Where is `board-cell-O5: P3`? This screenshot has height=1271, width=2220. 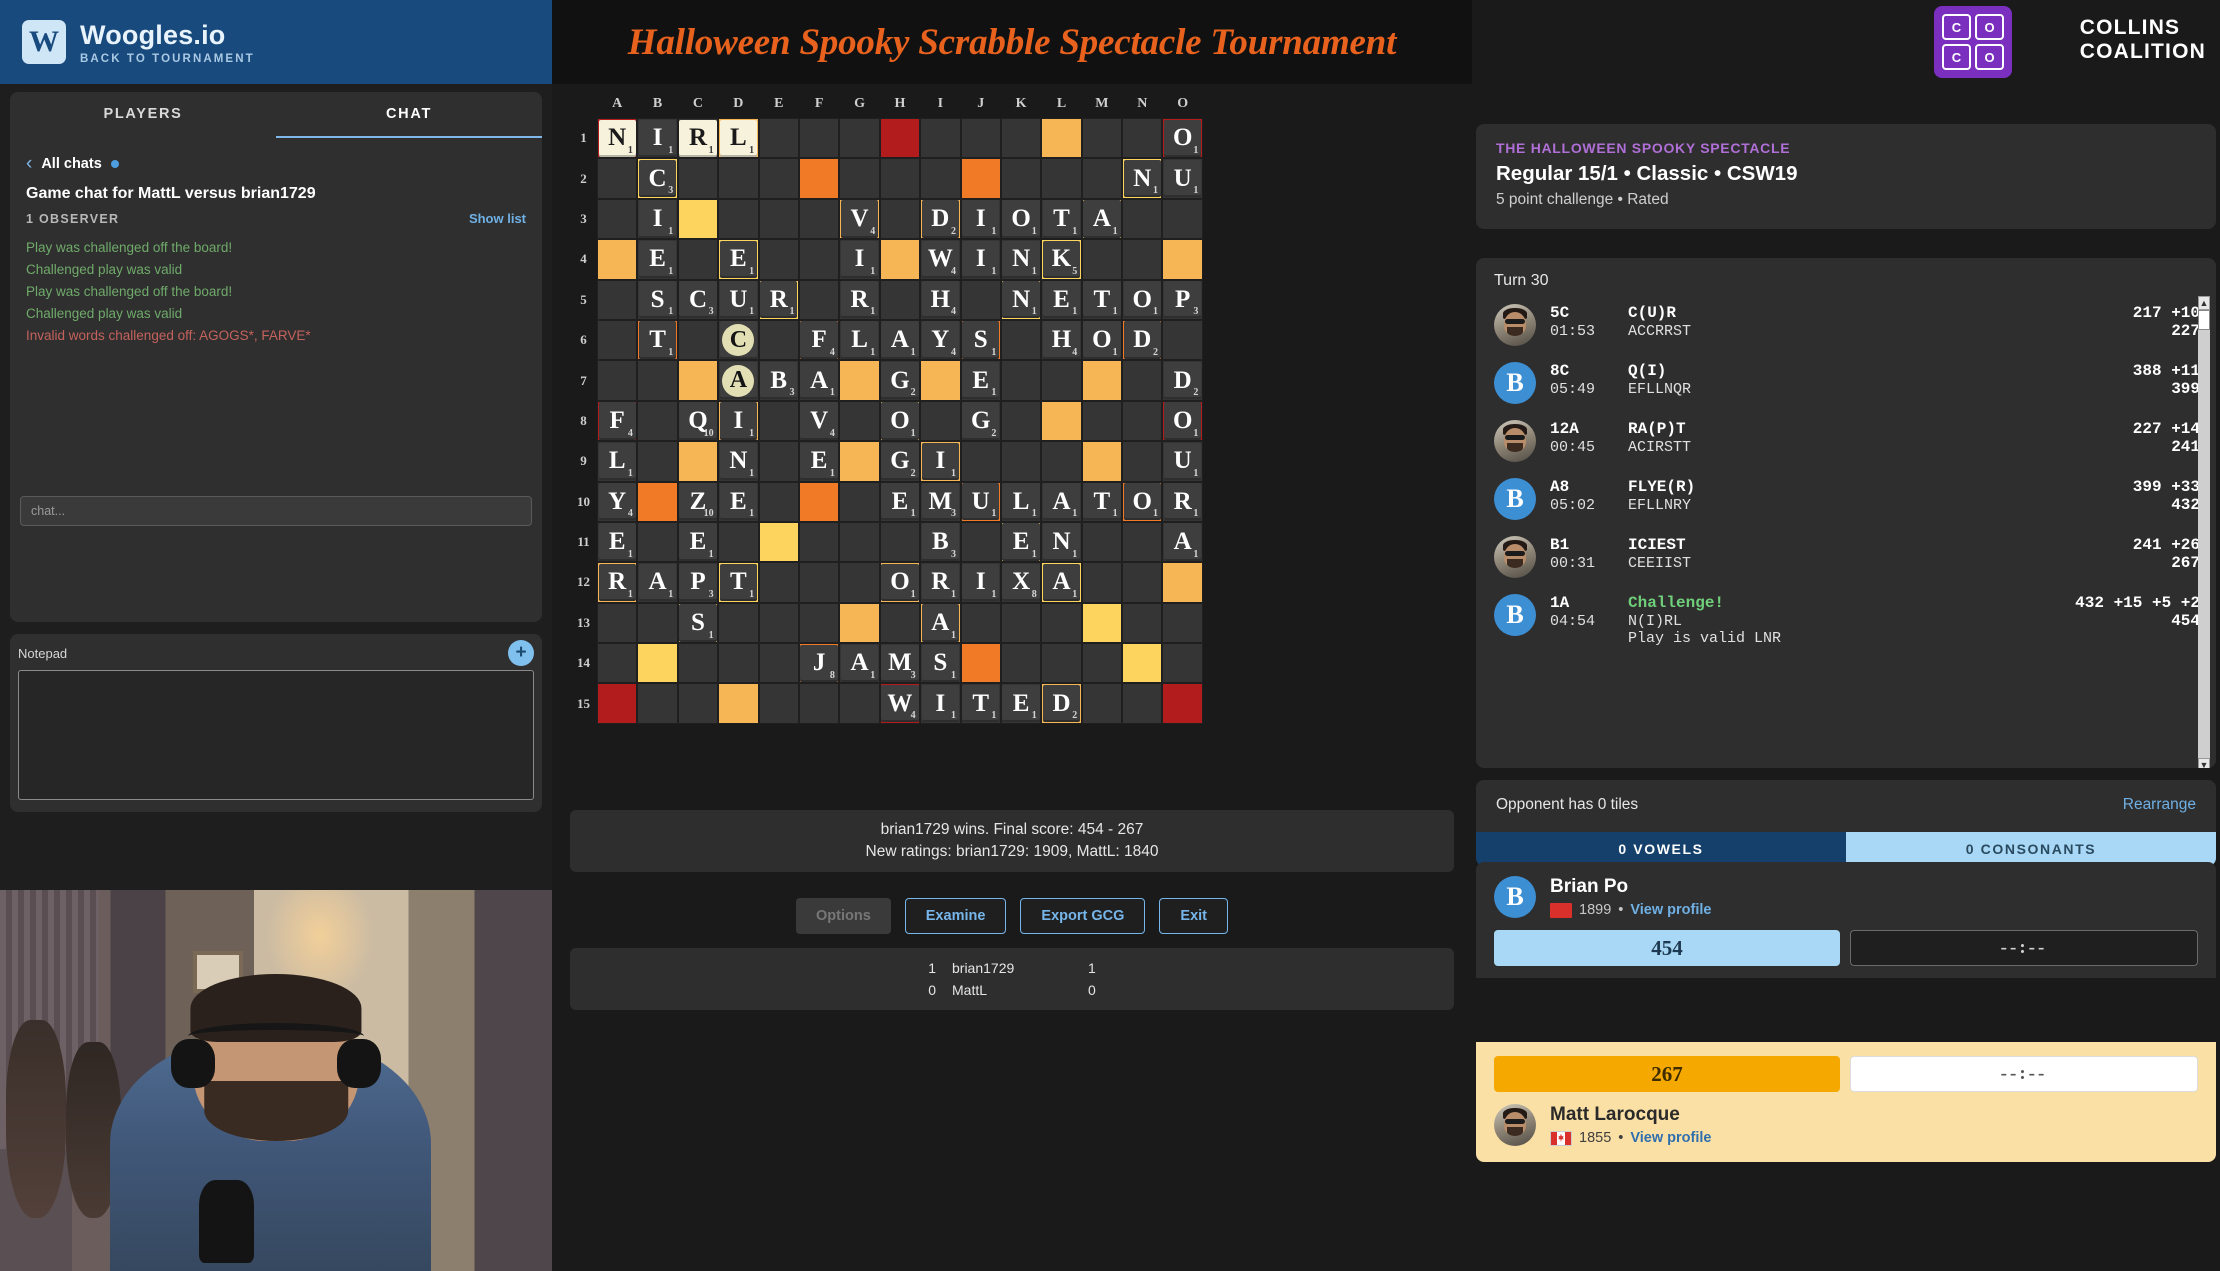
board-cell-O5: P3 is located at coordinates (1182, 299).